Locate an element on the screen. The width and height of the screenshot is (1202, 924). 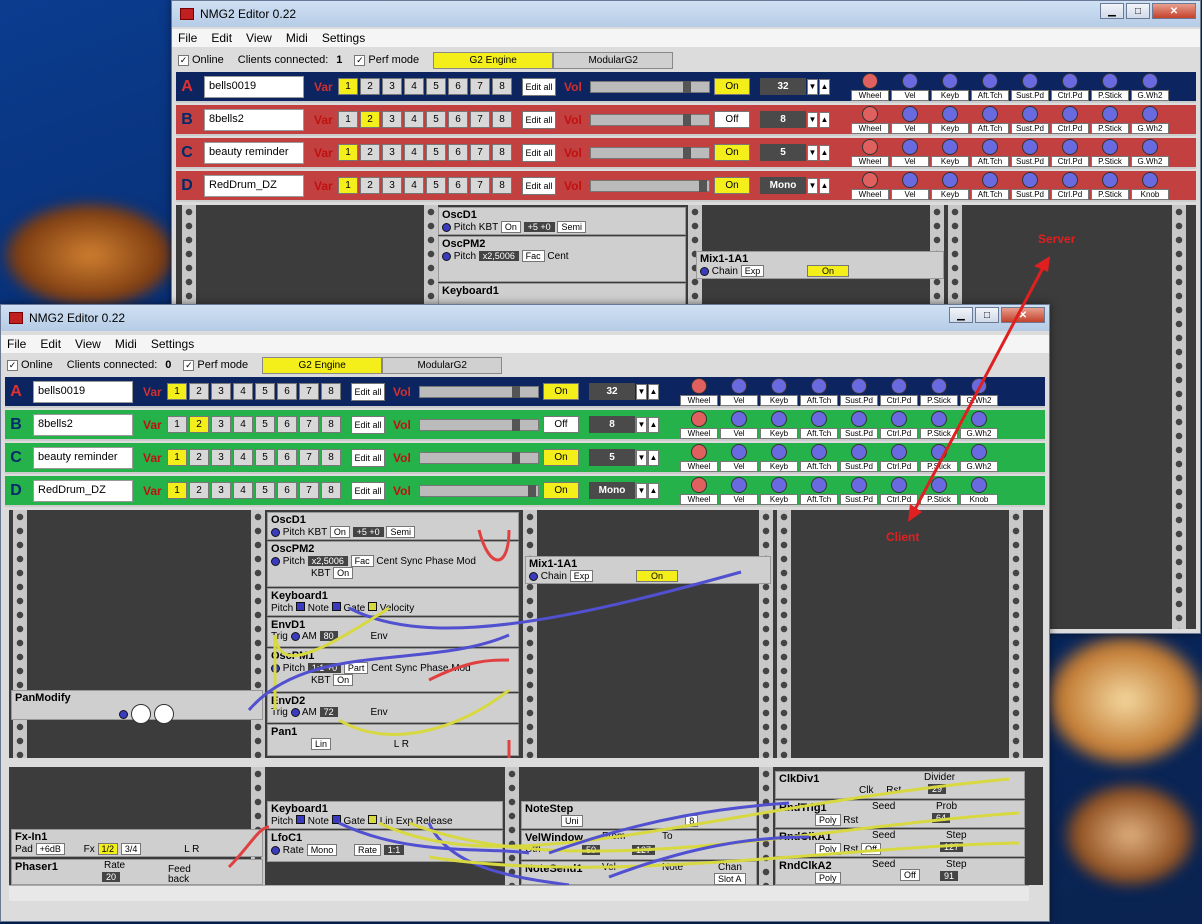
note-output-jack is located at coordinates (336, 819).